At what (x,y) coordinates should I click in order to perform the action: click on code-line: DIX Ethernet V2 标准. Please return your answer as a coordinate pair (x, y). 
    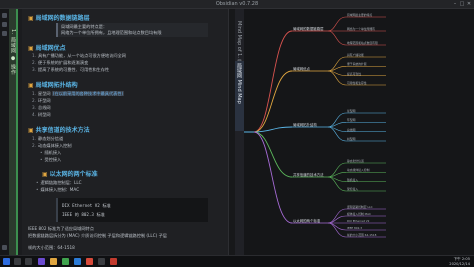
    Looking at the image, I should click on (86, 205).